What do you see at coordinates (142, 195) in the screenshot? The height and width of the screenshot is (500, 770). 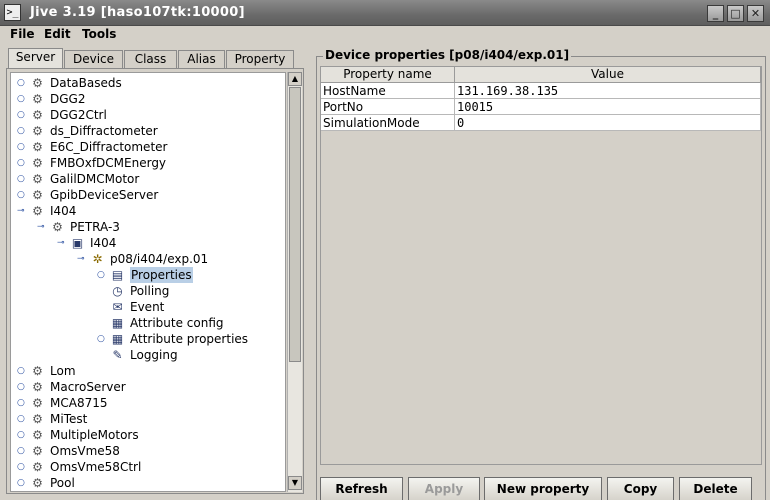 I see `tree-item: ○ ⚙ GpibDeviceServer` at bounding box center [142, 195].